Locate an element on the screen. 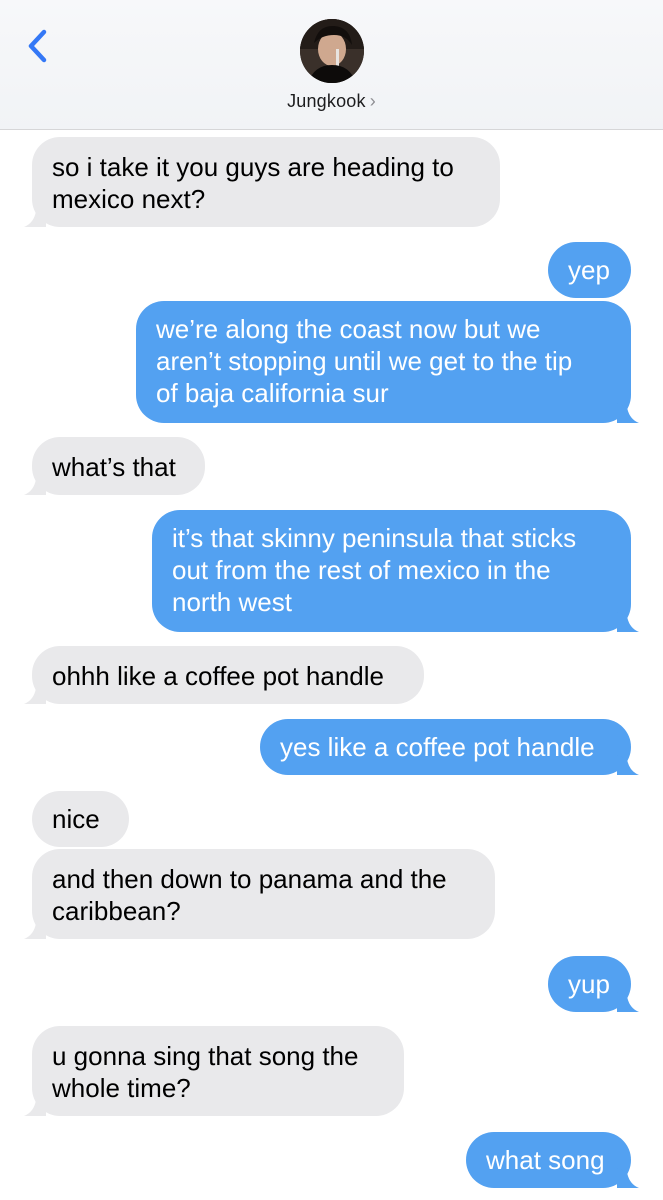 The image size is (663, 1200). message-bubble-outgoing: yup is located at coordinates (593, 984).